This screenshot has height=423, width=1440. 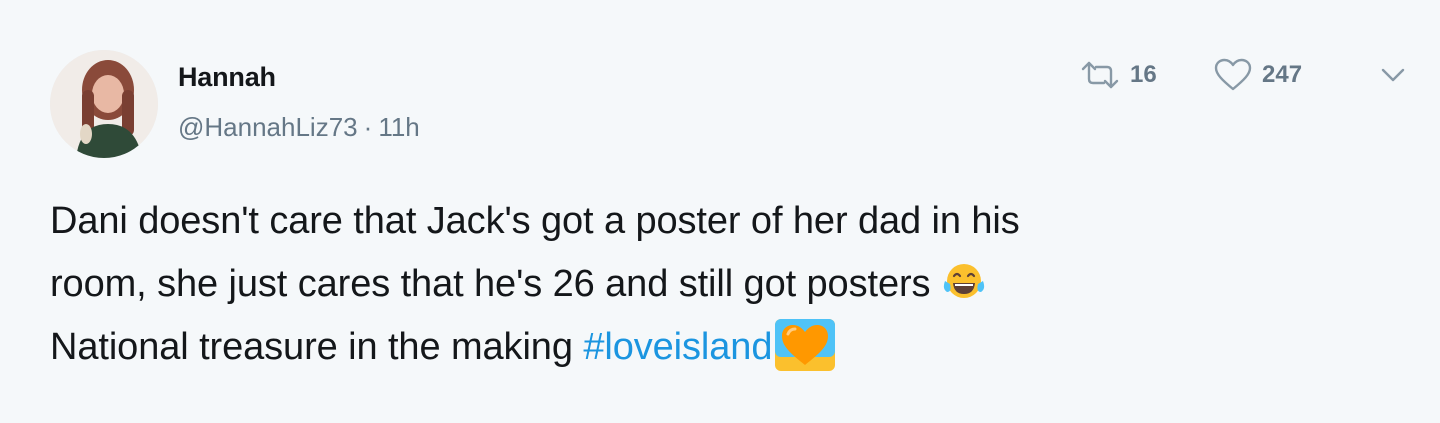 I want to click on user-handle: @HannahLiz73, so click(x=268, y=127).